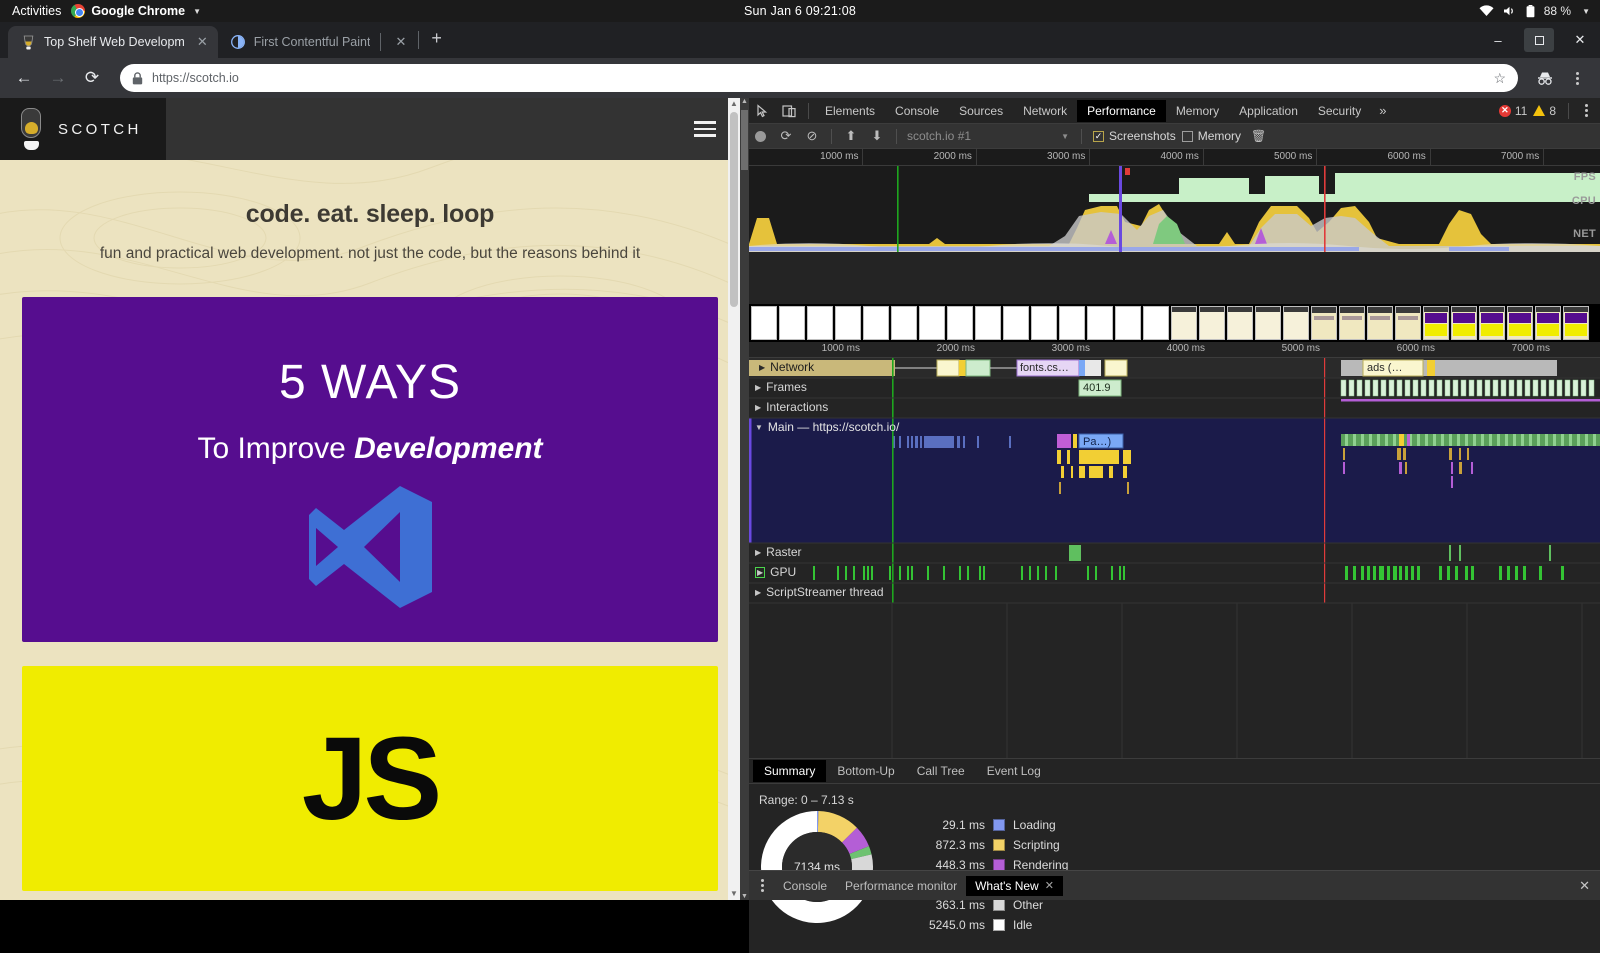 This screenshot has width=1600, height=953. I want to click on drawer-menu-icon, so click(765, 885).